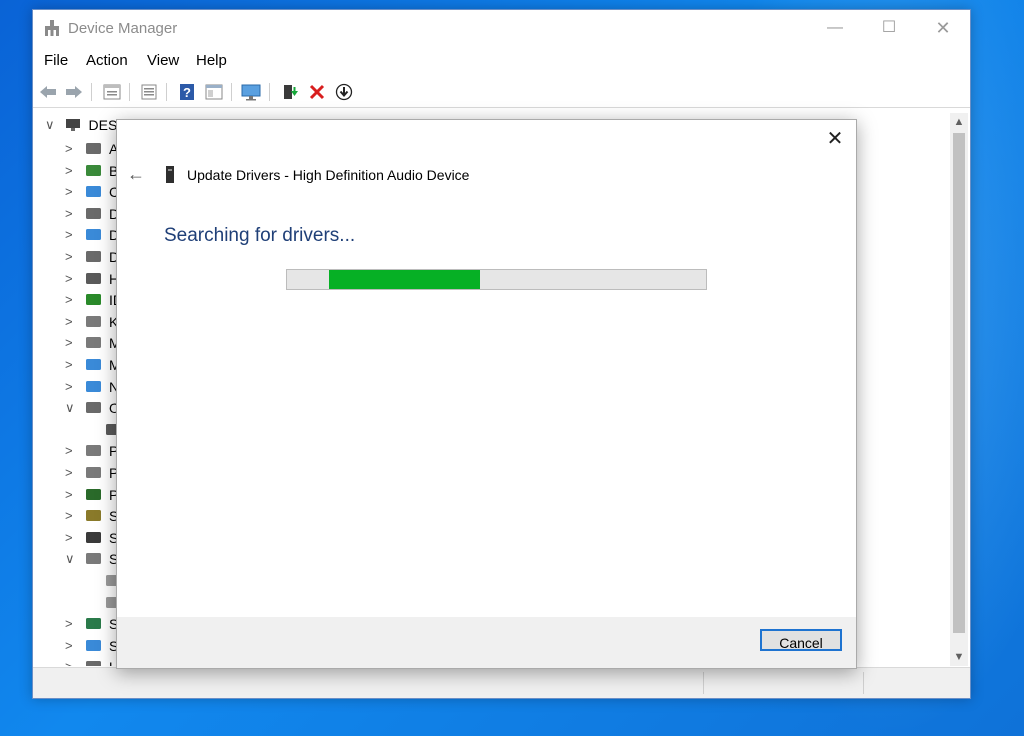 The width and height of the screenshot is (1024, 736). Describe the element at coordinates (801, 640) in the screenshot. I see `cancel-button: Cancel` at that location.